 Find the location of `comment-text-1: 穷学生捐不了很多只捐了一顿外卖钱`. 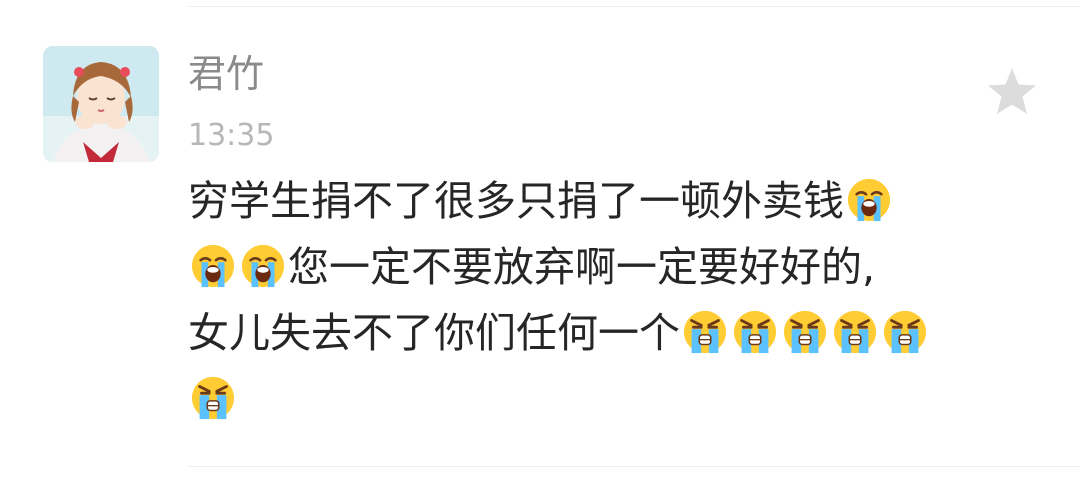

comment-text-1: 穷学生捐不了很多只捐了一顿外卖钱 is located at coordinates (516, 201).